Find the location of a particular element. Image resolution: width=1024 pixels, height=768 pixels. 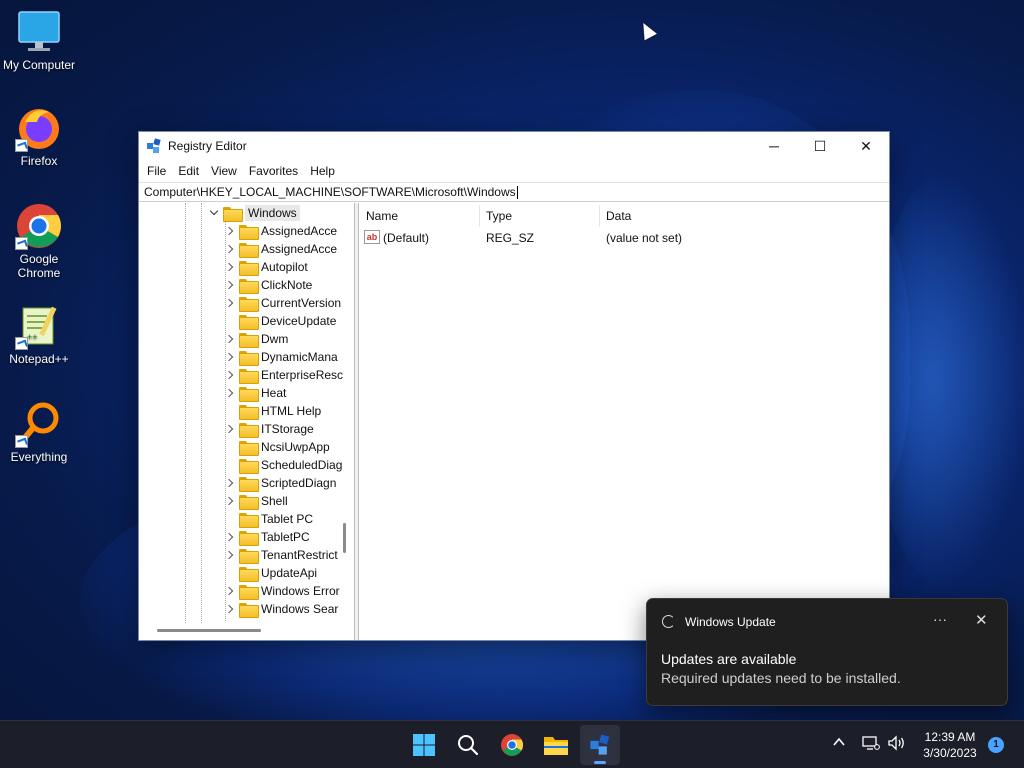

volume-button is located at coordinates (897, 744).